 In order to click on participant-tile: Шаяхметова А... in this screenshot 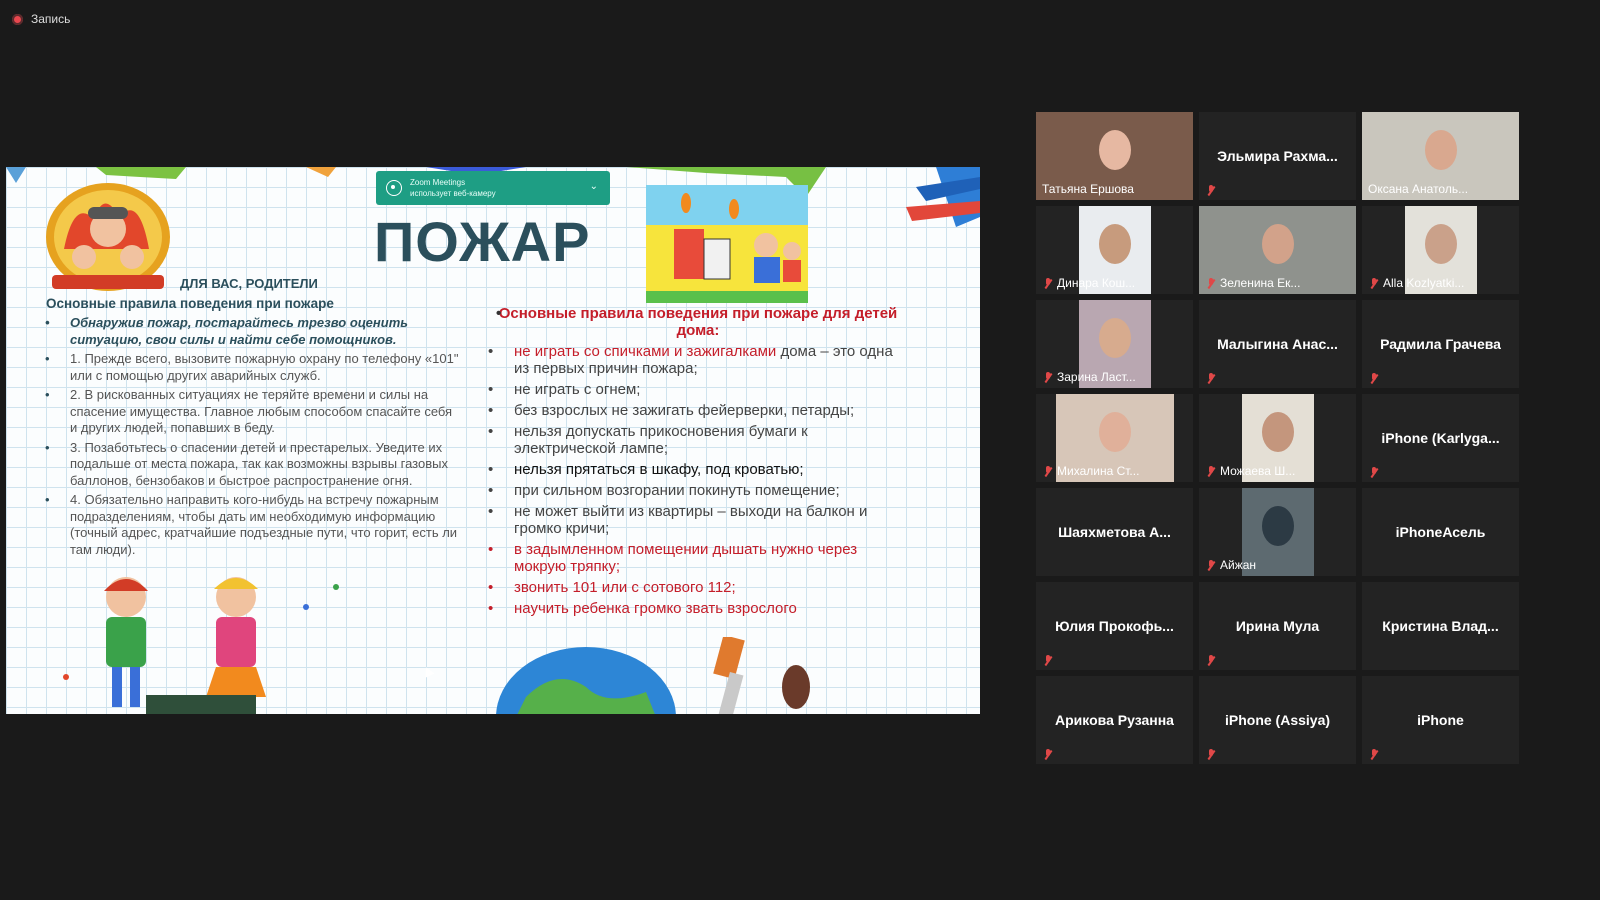, I will do `click(1114, 532)`.